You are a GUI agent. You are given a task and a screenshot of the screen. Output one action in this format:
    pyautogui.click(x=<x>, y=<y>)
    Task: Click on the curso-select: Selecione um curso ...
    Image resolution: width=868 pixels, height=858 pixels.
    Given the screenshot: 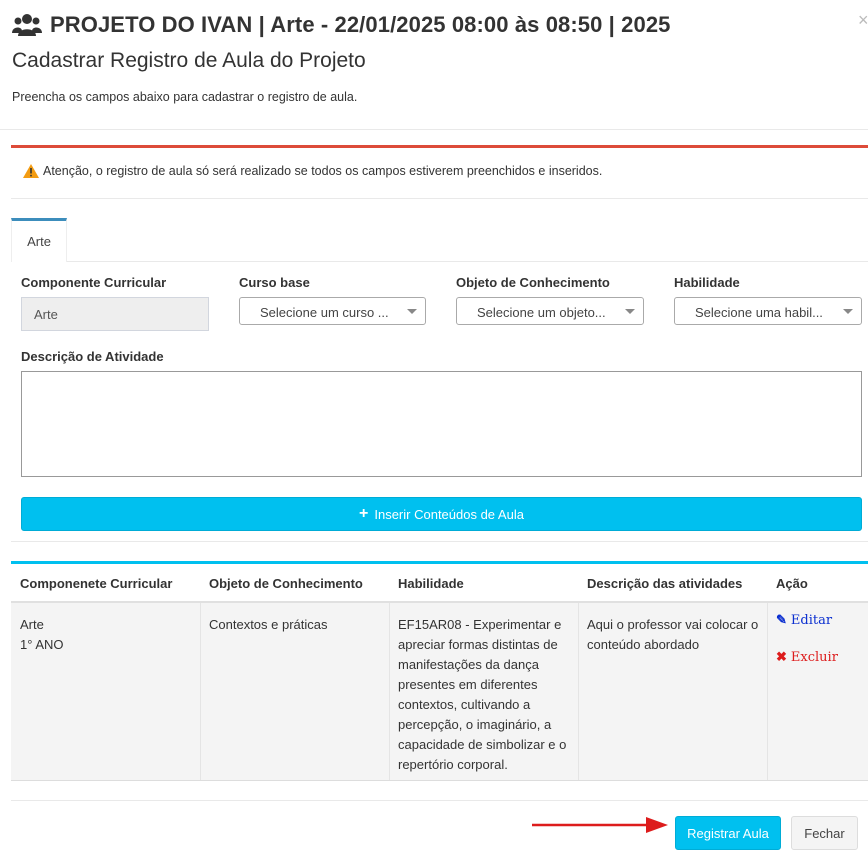 What is the action you would take?
    pyautogui.click(x=332, y=311)
    